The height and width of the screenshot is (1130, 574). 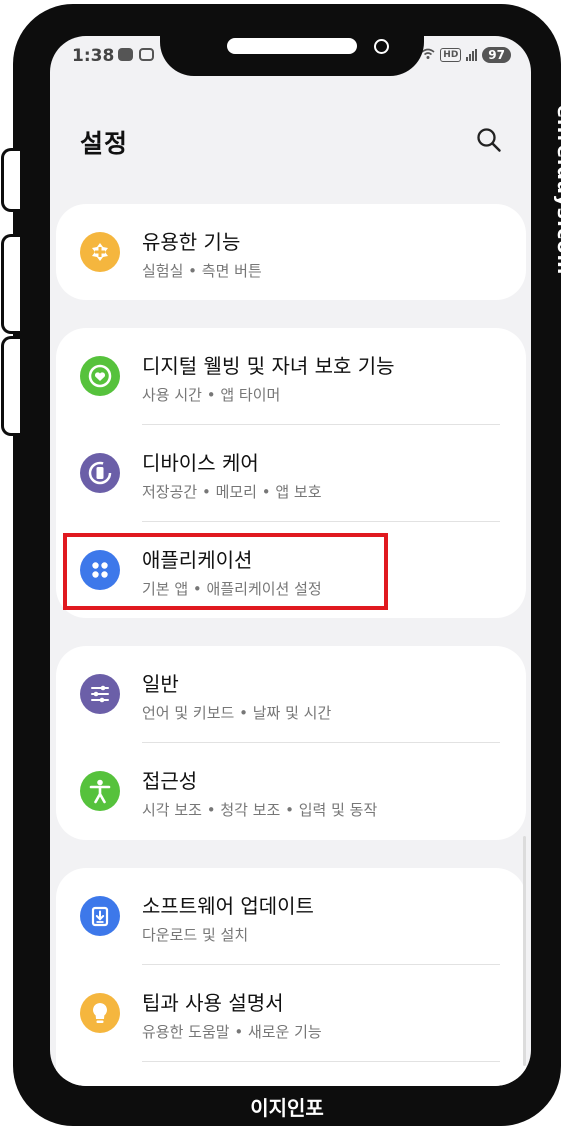 I want to click on setting-item-sub: 시각 보조 • 청각 보조 • 입력 및 동작, so click(x=260, y=810).